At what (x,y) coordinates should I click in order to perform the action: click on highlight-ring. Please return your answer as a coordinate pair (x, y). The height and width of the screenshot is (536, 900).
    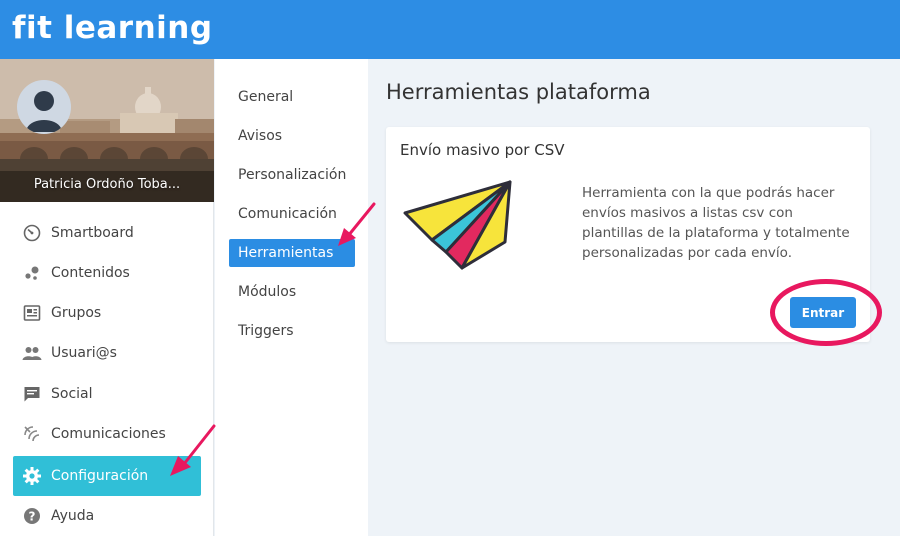
    Looking at the image, I should click on (826, 312).